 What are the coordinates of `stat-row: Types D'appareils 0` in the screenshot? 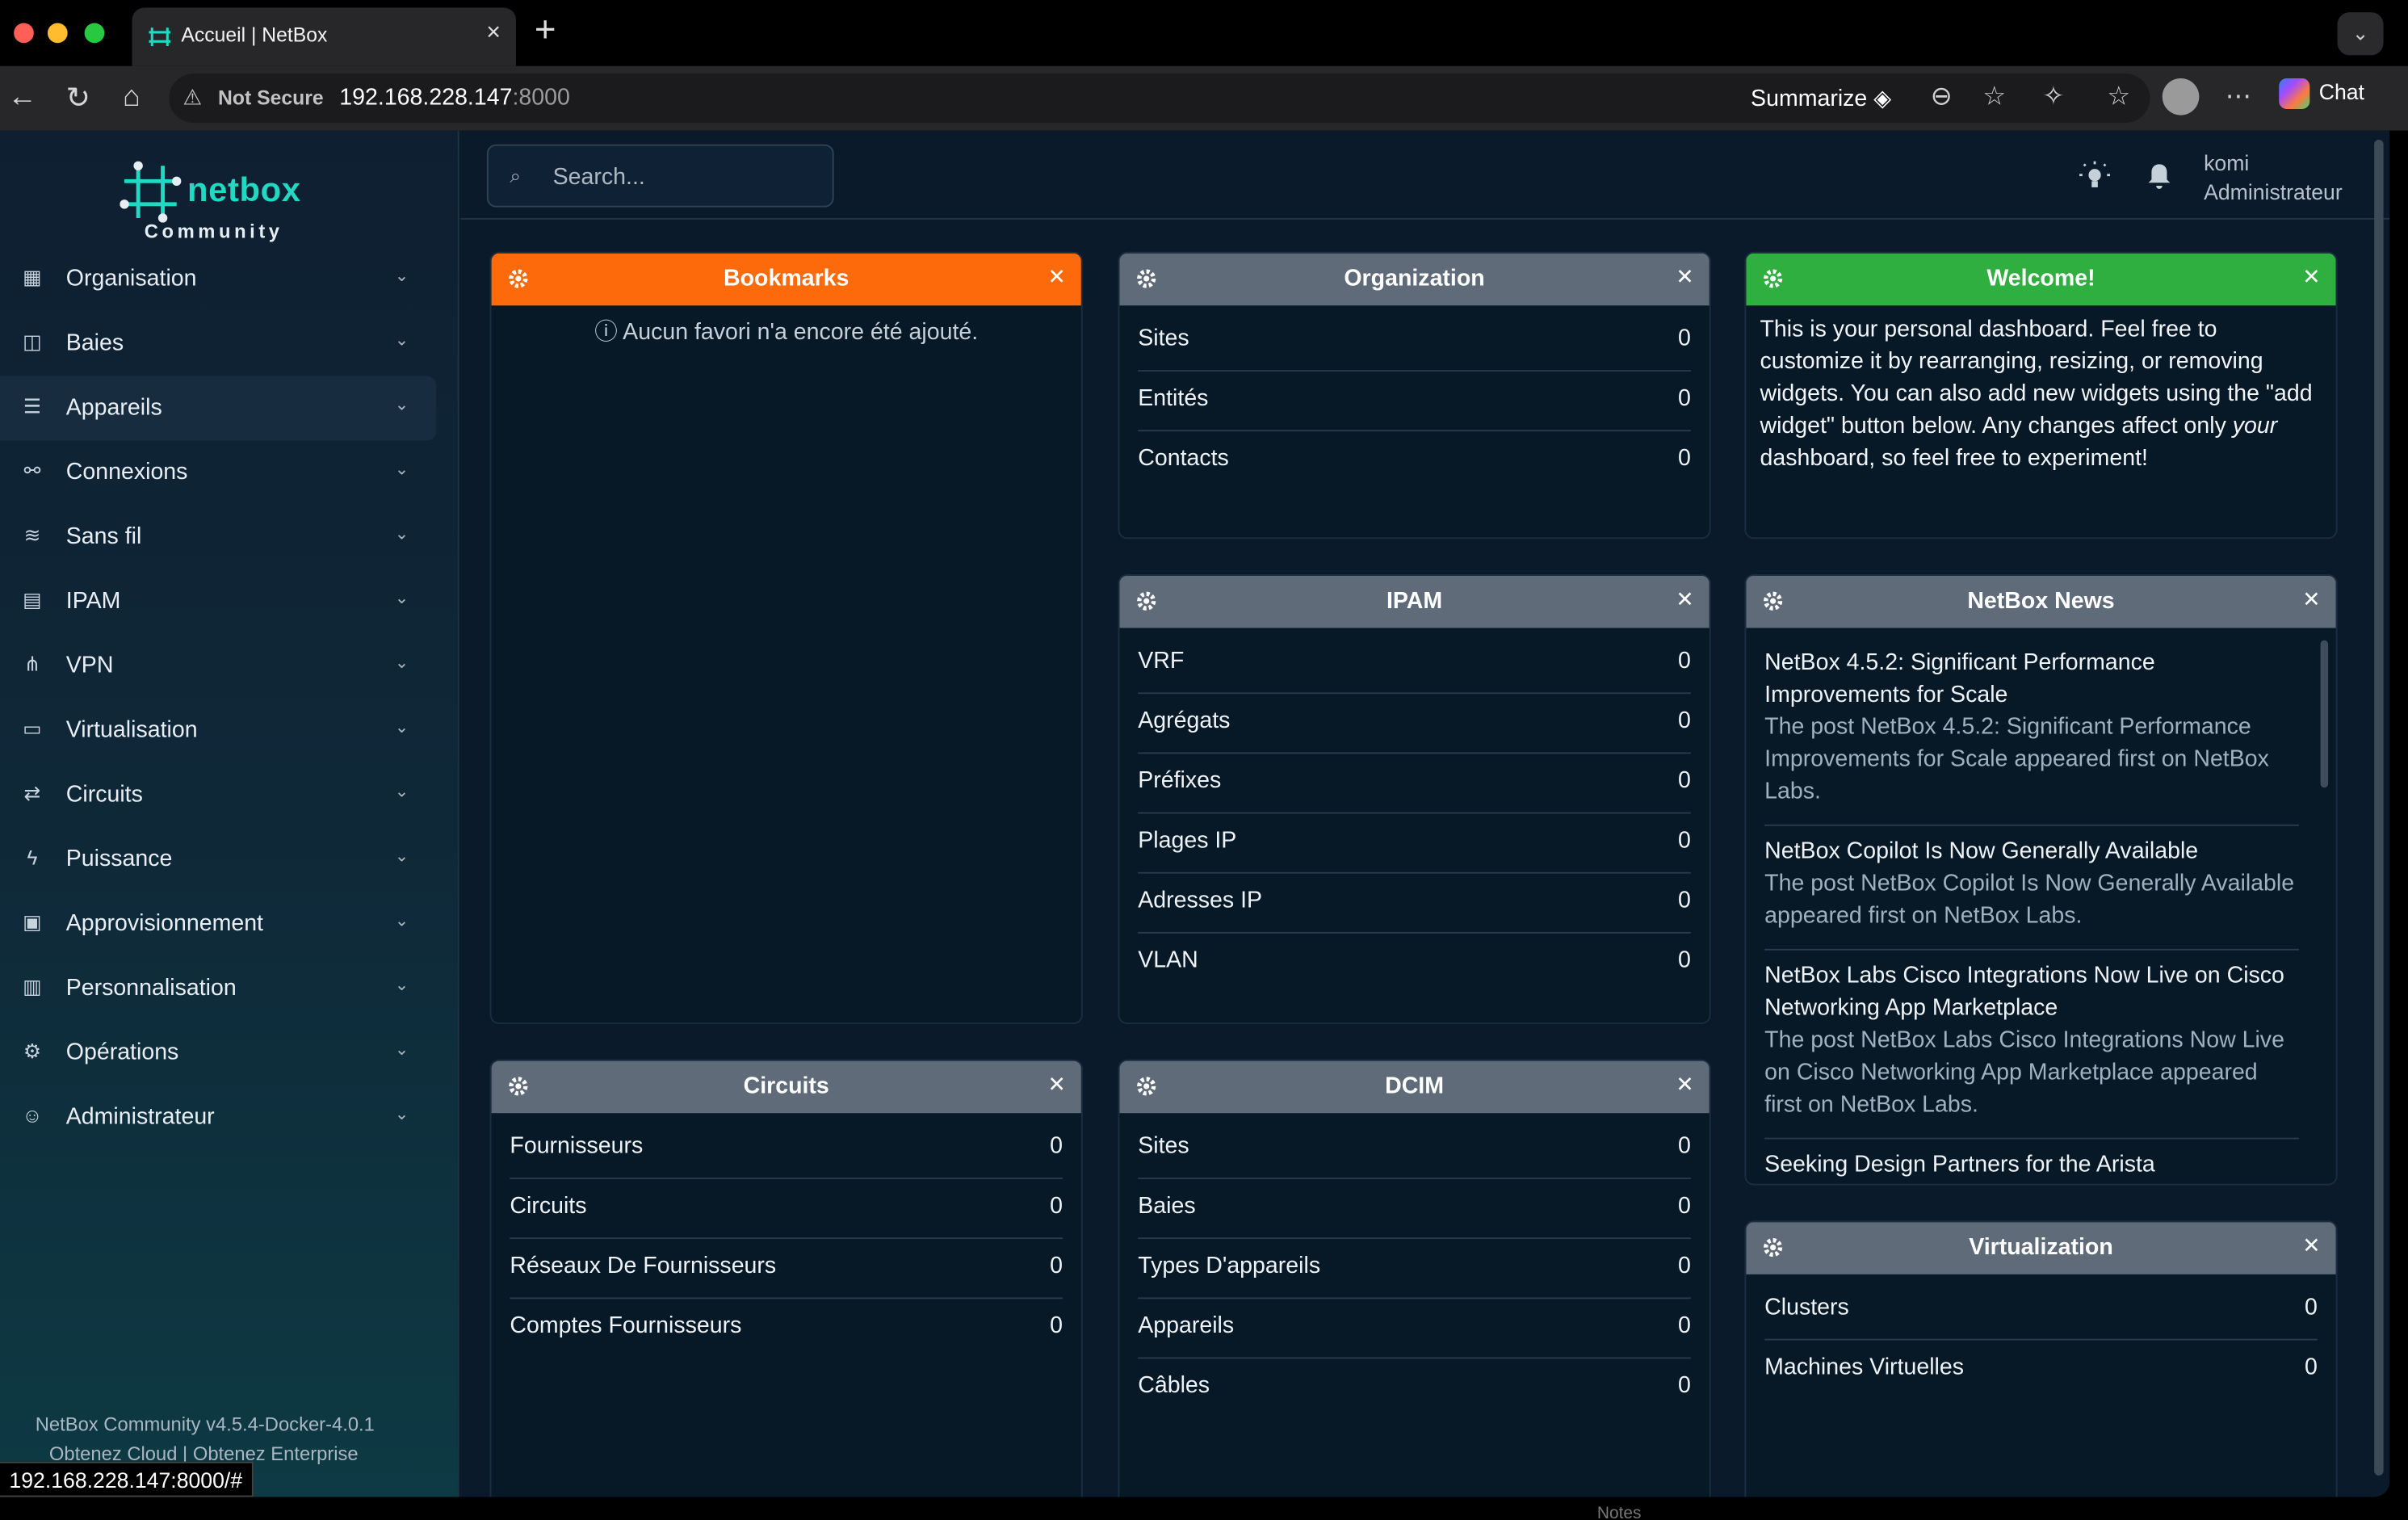 It's located at (1414, 1269).